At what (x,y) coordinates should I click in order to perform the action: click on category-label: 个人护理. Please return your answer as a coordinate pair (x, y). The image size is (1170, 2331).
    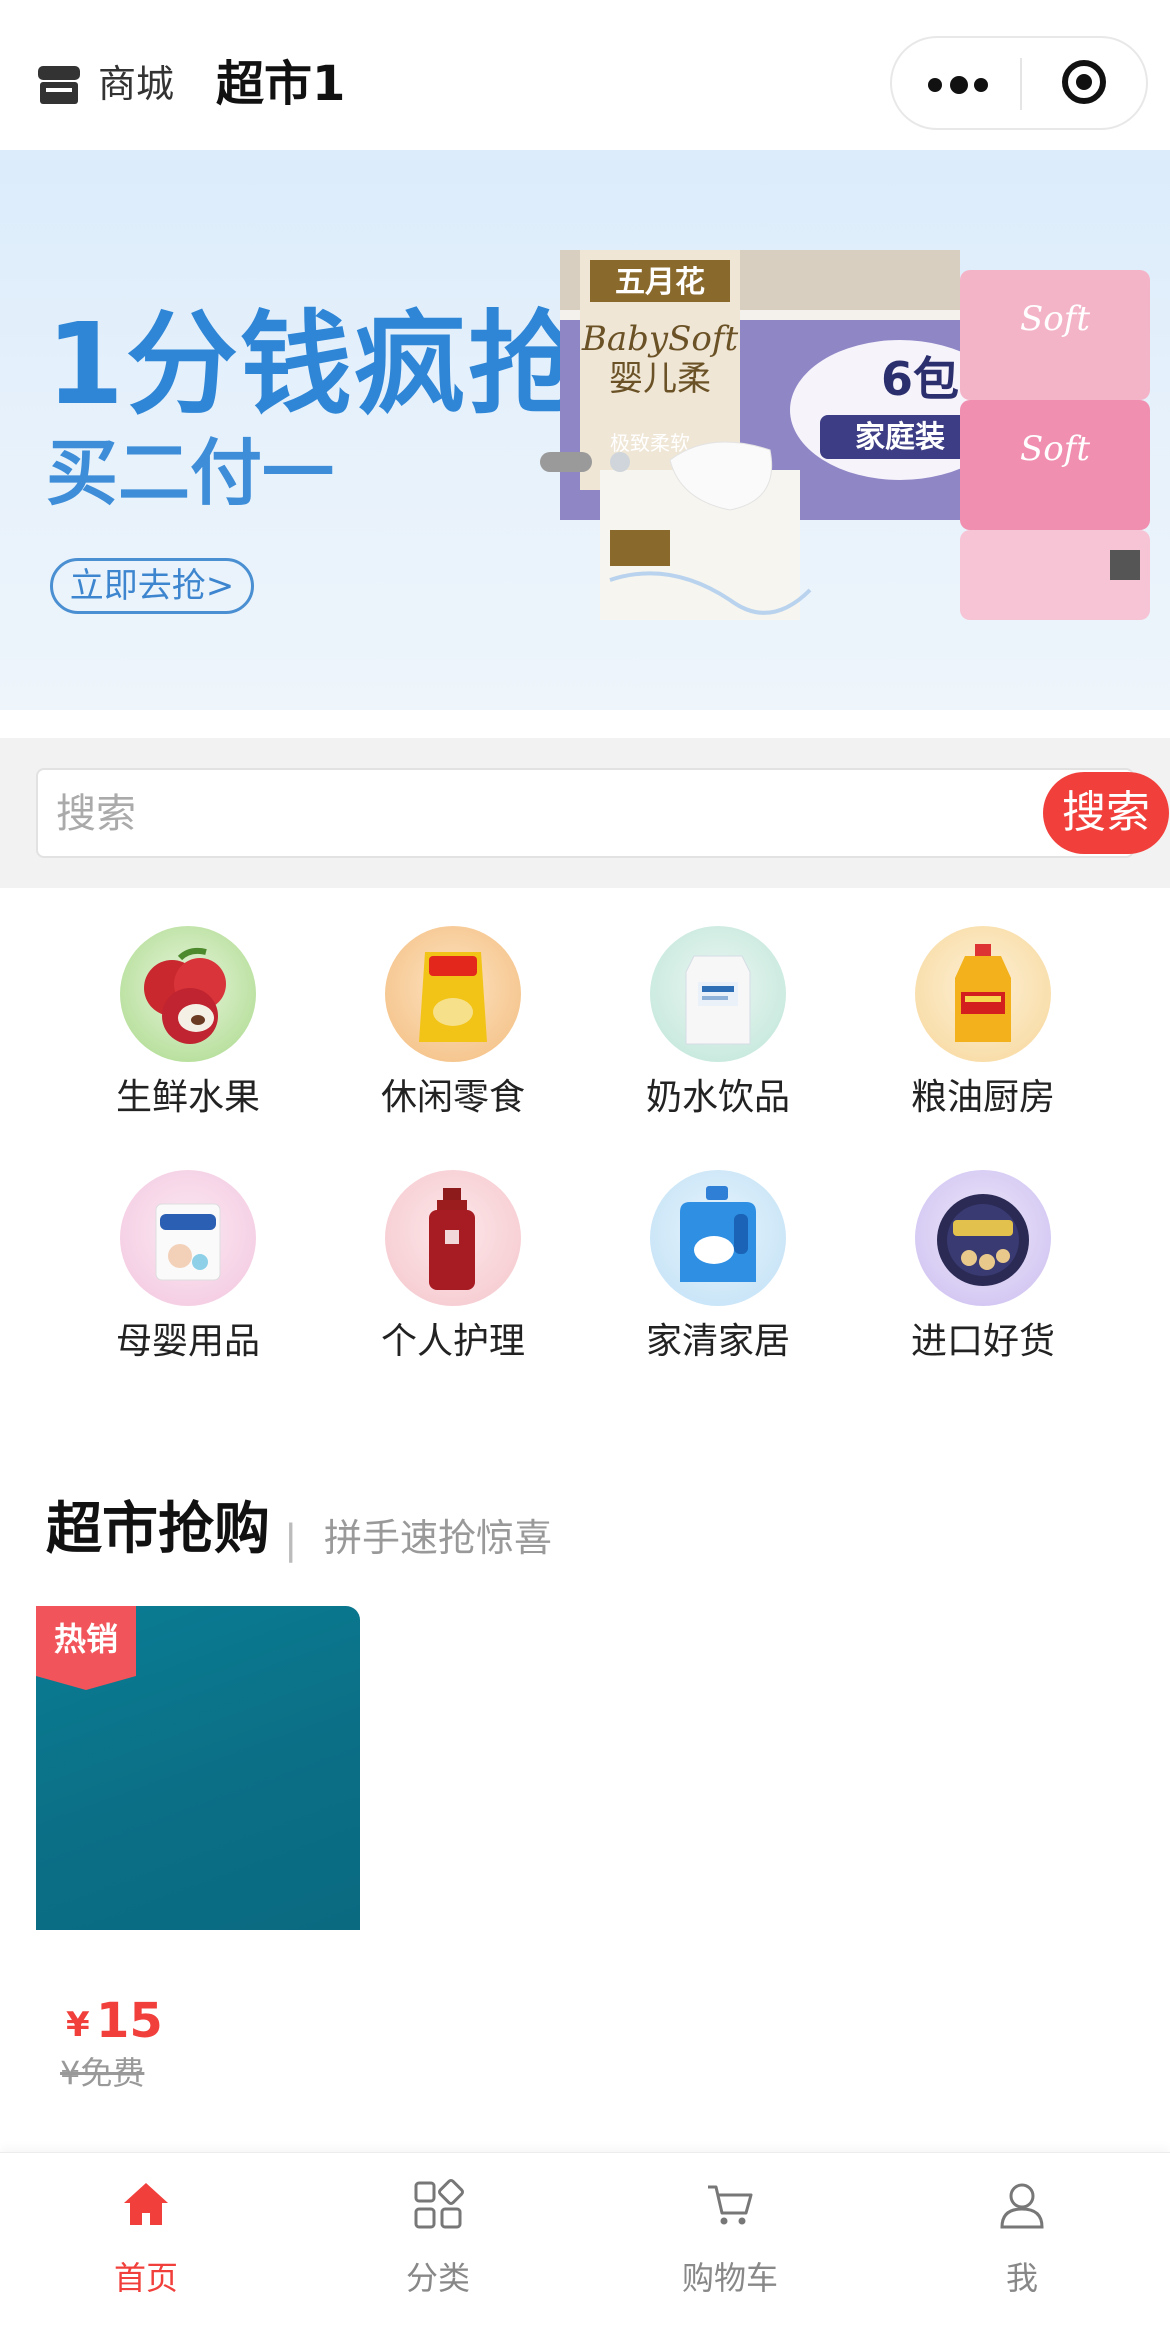
    Looking at the image, I should click on (452, 1341).